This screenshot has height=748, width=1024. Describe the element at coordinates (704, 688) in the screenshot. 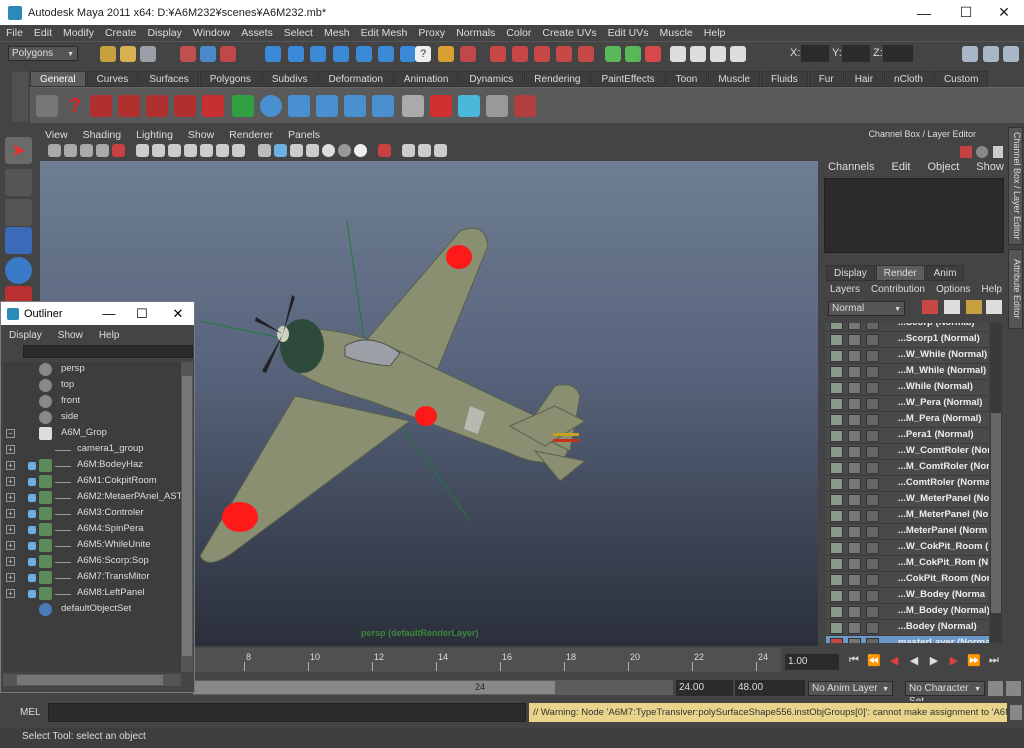

I see `playback-start-field: 24.00` at that location.